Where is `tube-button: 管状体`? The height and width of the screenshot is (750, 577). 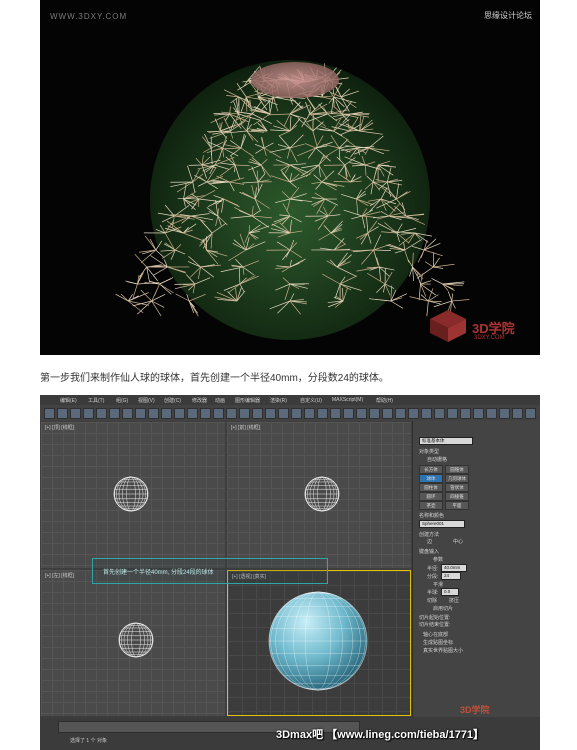
tube-button: 管状体 is located at coordinates (457, 487).